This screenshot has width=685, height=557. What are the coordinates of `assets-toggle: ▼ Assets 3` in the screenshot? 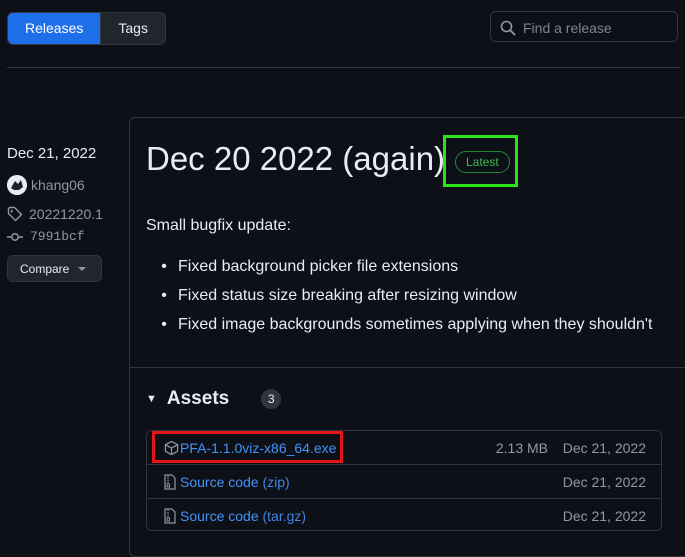 It's located at (214, 399).